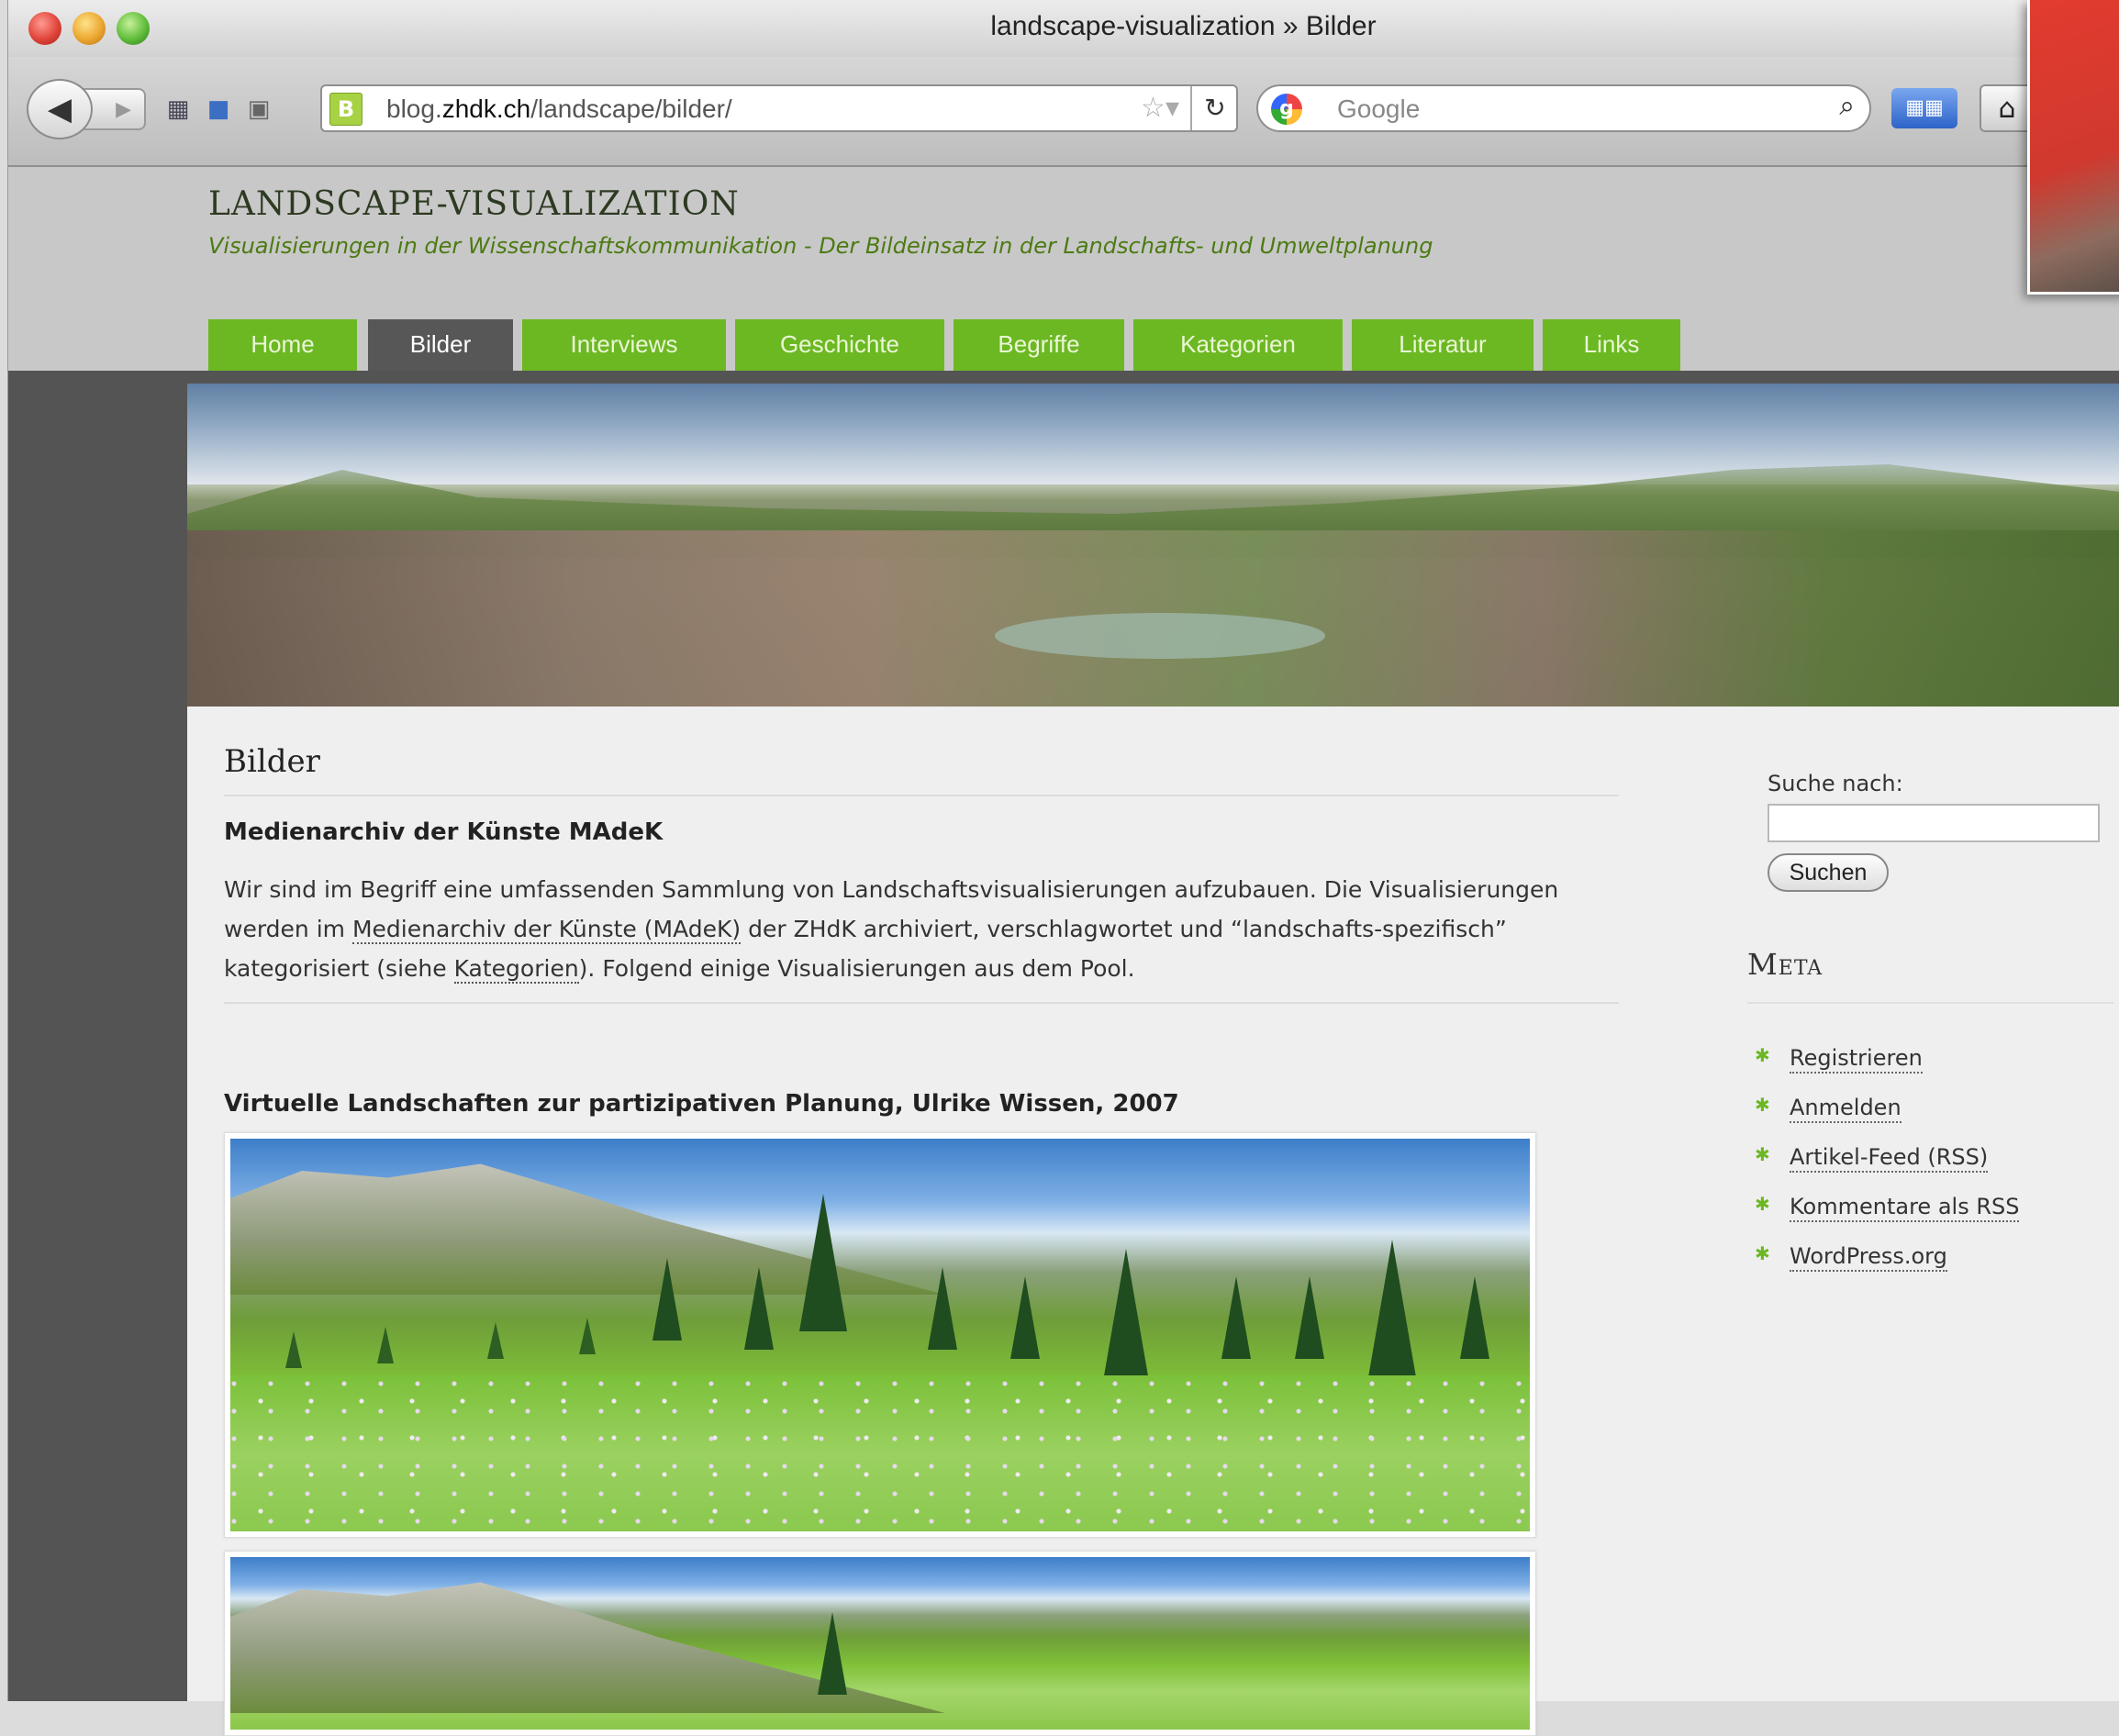 The width and height of the screenshot is (2119, 1736). Describe the element at coordinates (1442, 345) in the screenshot. I see `nav-tab-literatur: Literatur` at that location.